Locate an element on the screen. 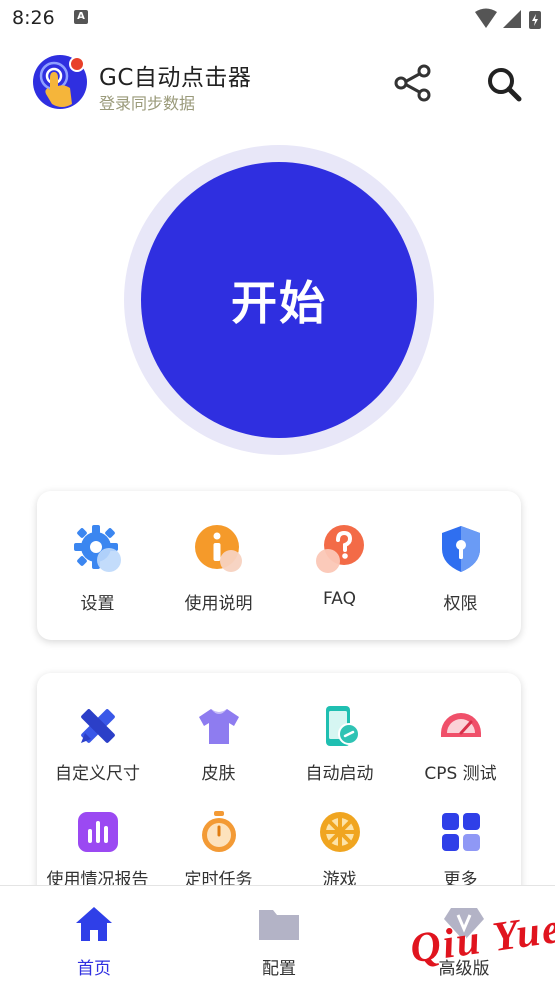 The image size is (555, 983). custom-size-button: 自定义尺寸 is located at coordinates (97, 743).